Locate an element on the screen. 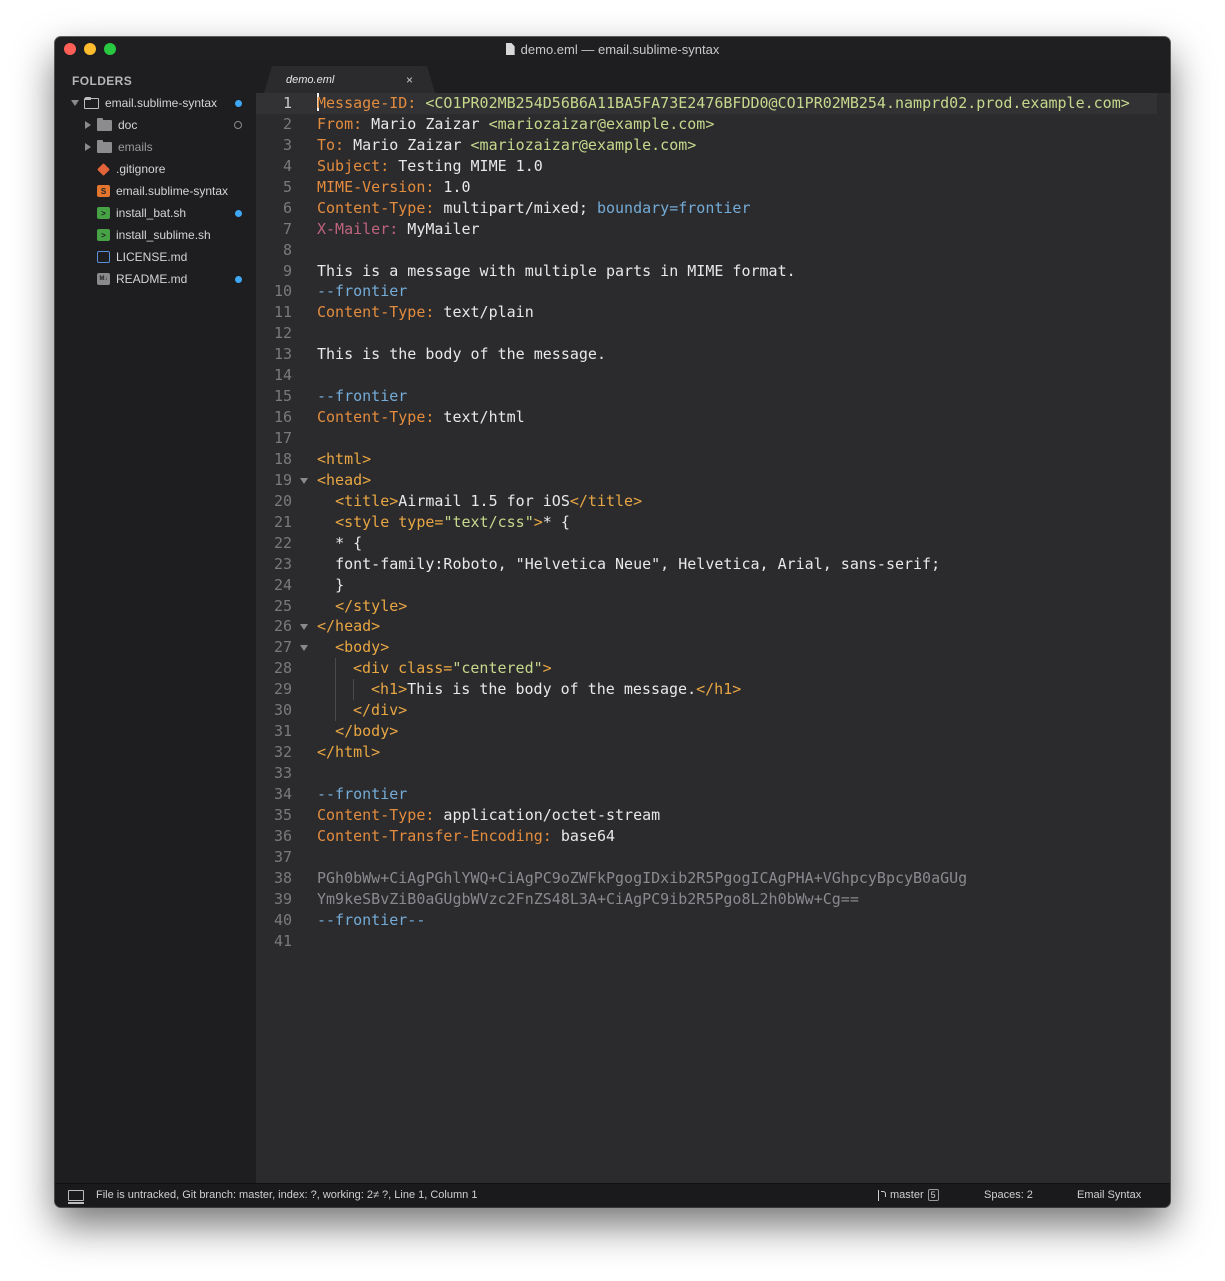  html-tag: <head> is located at coordinates (344, 479).